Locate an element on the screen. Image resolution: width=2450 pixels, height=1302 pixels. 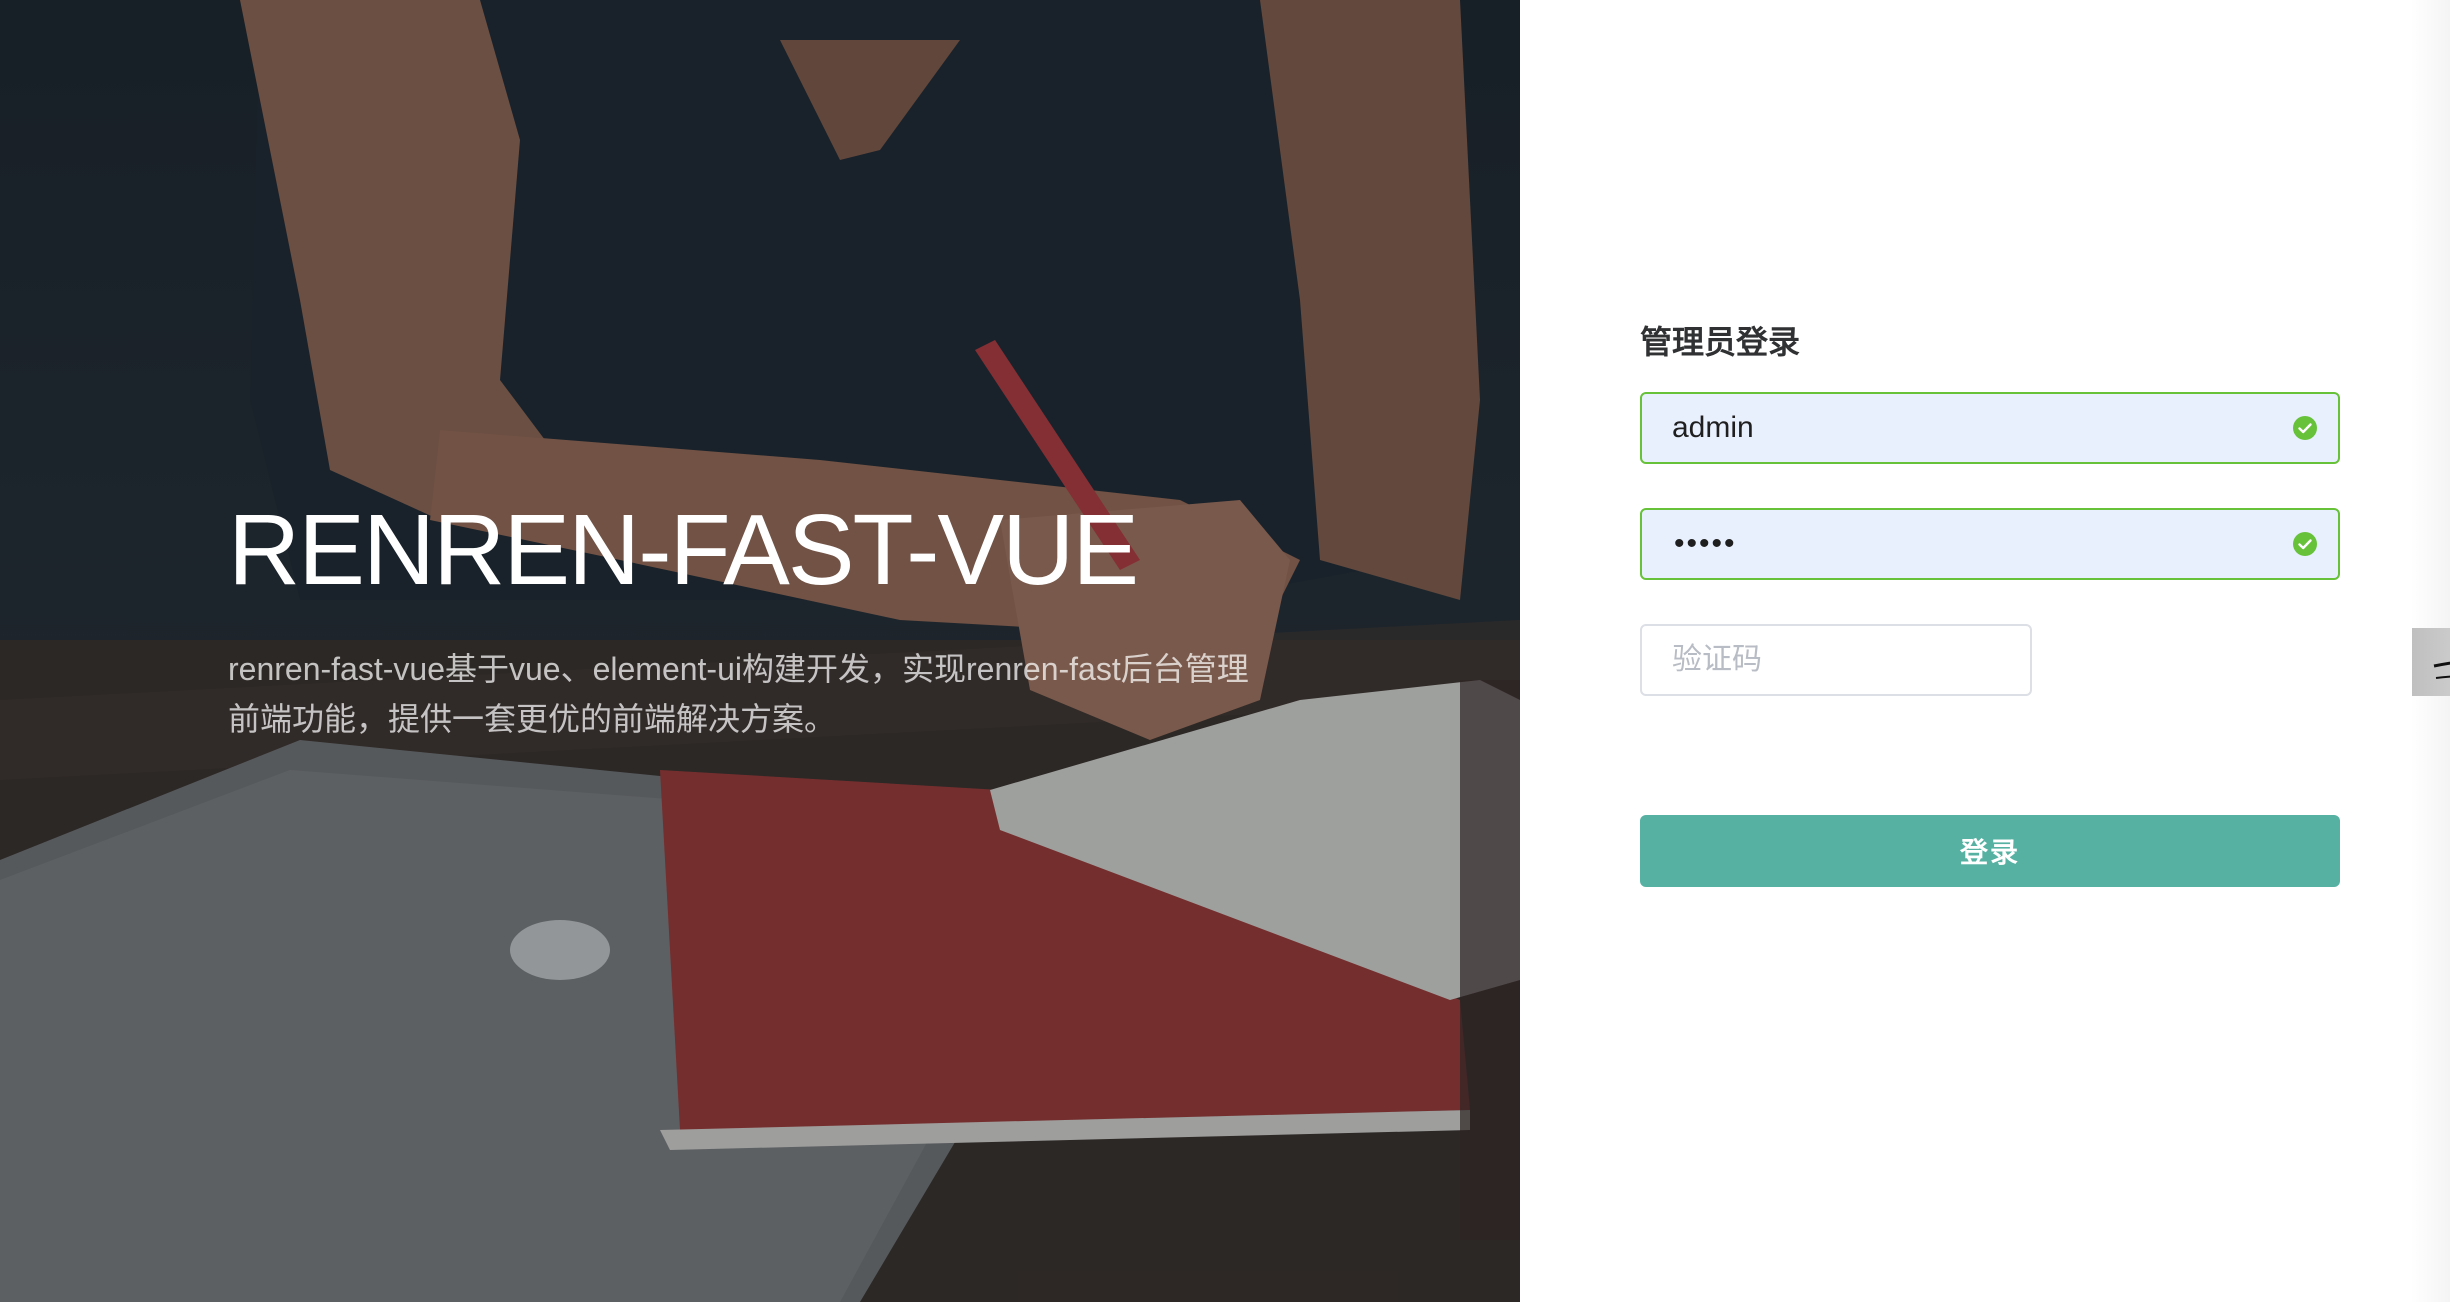
captcha-field is located at coordinates (1836, 660).